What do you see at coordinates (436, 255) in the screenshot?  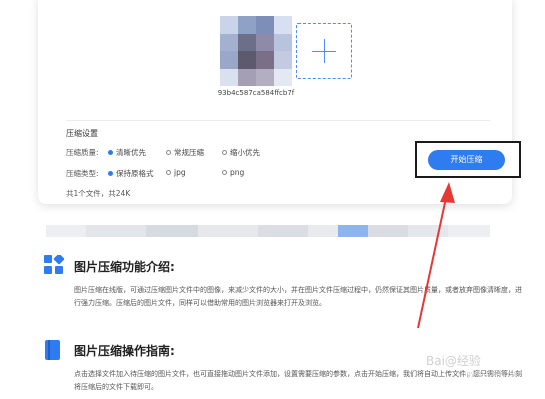 I see `annotation-arrow` at bounding box center [436, 255].